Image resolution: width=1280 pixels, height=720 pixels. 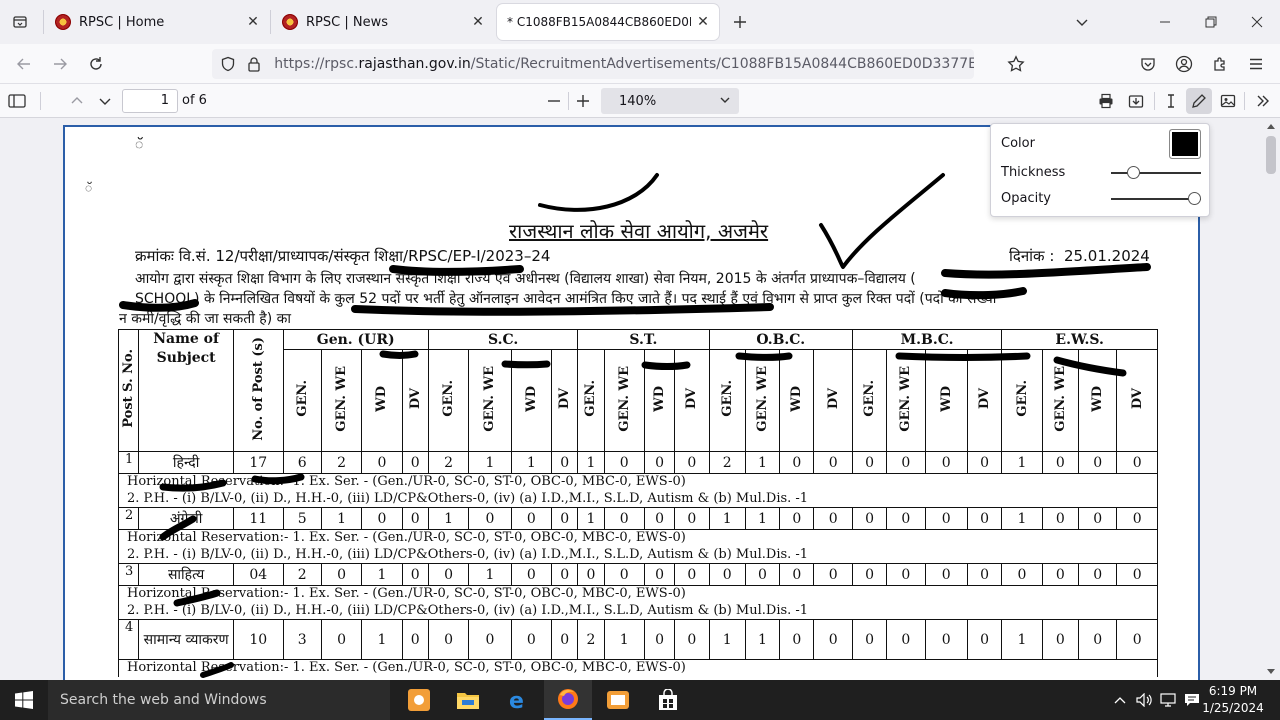 I want to click on reload-icon, so click(x=96, y=63).